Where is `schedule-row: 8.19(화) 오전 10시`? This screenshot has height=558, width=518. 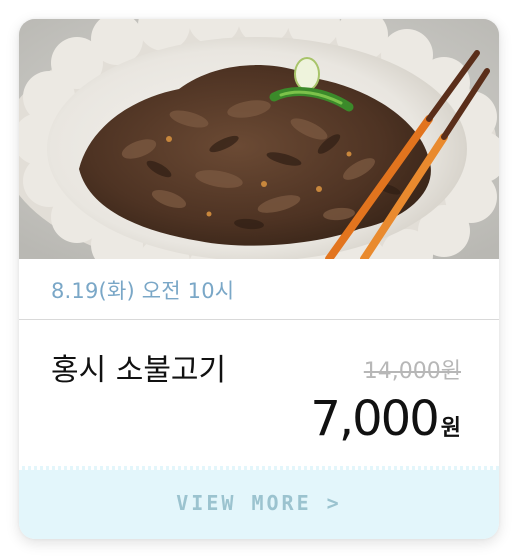
schedule-row: 8.19(화) 오전 10시 is located at coordinates (259, 289).